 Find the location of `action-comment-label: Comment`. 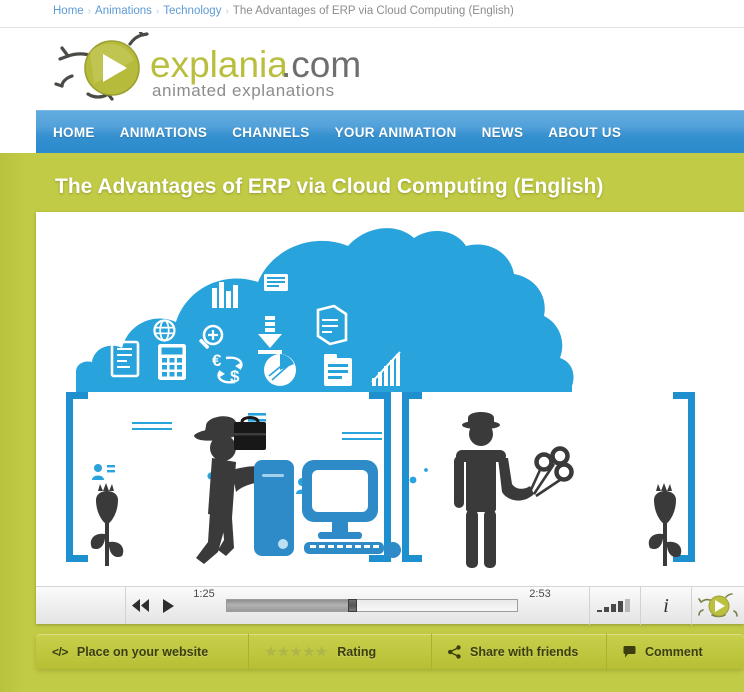

action-comment-label: Comment is located at coordinates (674, 651).